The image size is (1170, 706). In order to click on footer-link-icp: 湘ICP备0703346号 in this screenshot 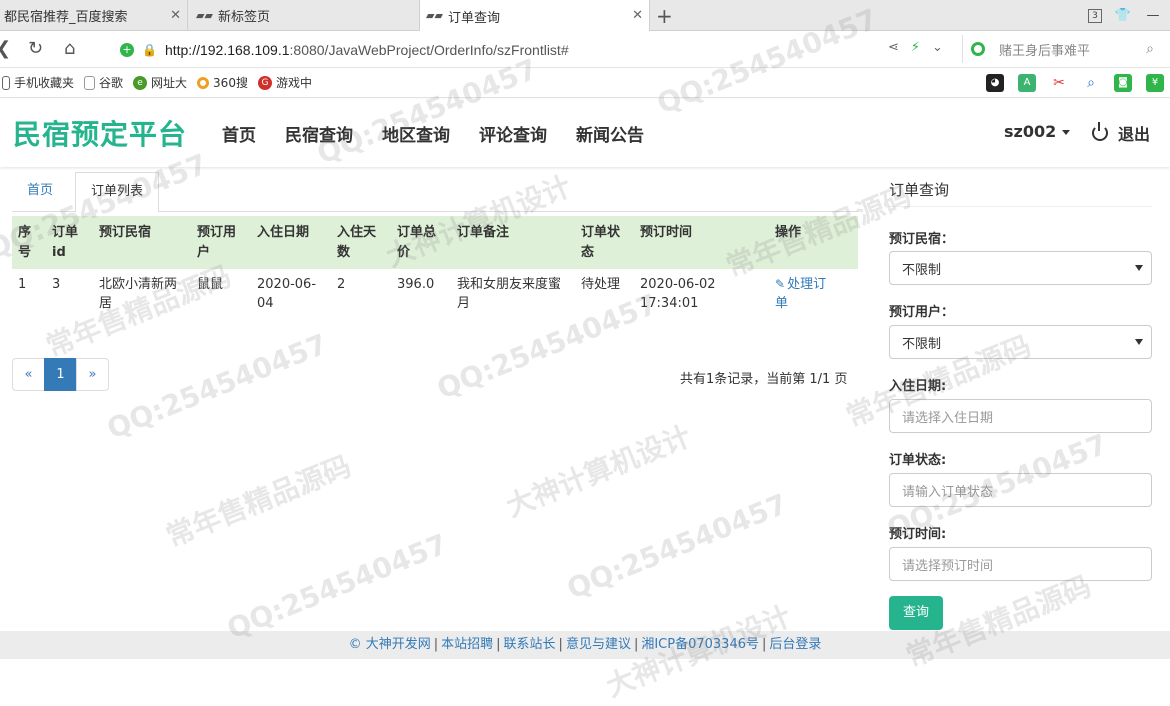, I will do `click(700, 644)`.